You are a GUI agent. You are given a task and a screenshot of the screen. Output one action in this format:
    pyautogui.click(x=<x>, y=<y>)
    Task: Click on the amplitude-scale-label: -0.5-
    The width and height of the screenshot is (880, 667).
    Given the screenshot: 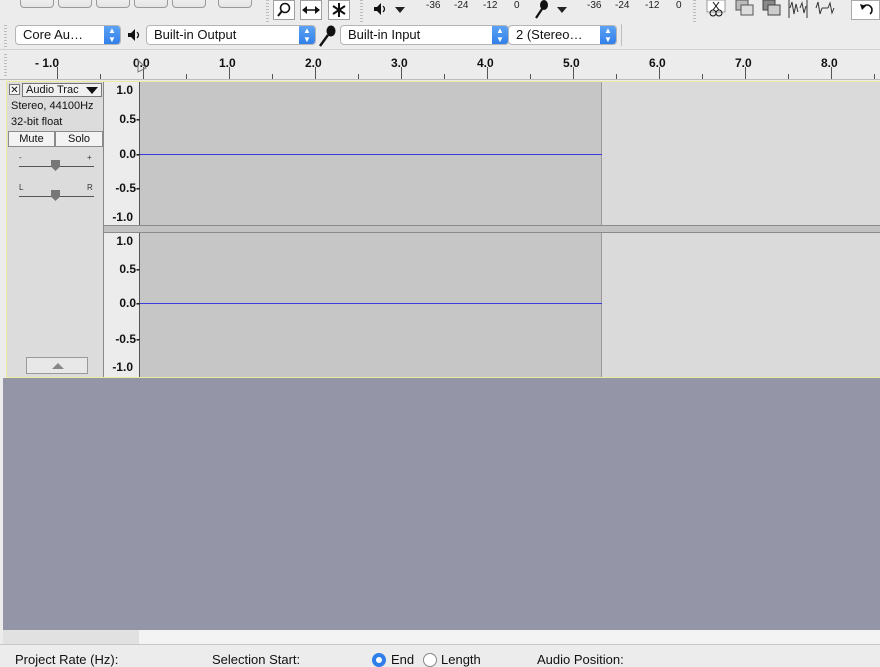 What is the action you would take?
    pyautogui.click(x=127, y=339)
    